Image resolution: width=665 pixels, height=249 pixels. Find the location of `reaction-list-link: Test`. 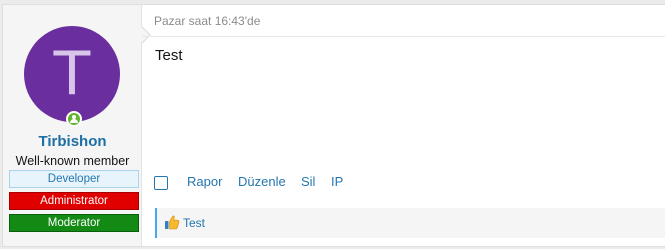

reaction-list-link: Test is located at coordinates (194, 223).